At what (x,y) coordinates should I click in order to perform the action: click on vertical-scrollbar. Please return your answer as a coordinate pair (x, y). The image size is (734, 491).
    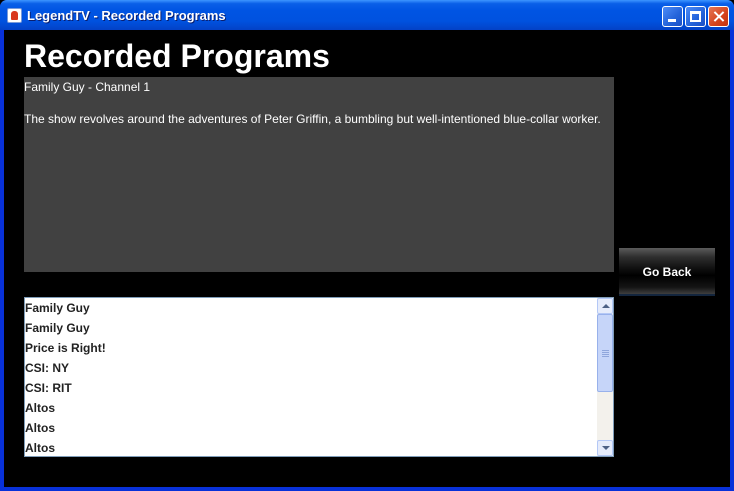
    Looking at the image, I should click on (605, 377).